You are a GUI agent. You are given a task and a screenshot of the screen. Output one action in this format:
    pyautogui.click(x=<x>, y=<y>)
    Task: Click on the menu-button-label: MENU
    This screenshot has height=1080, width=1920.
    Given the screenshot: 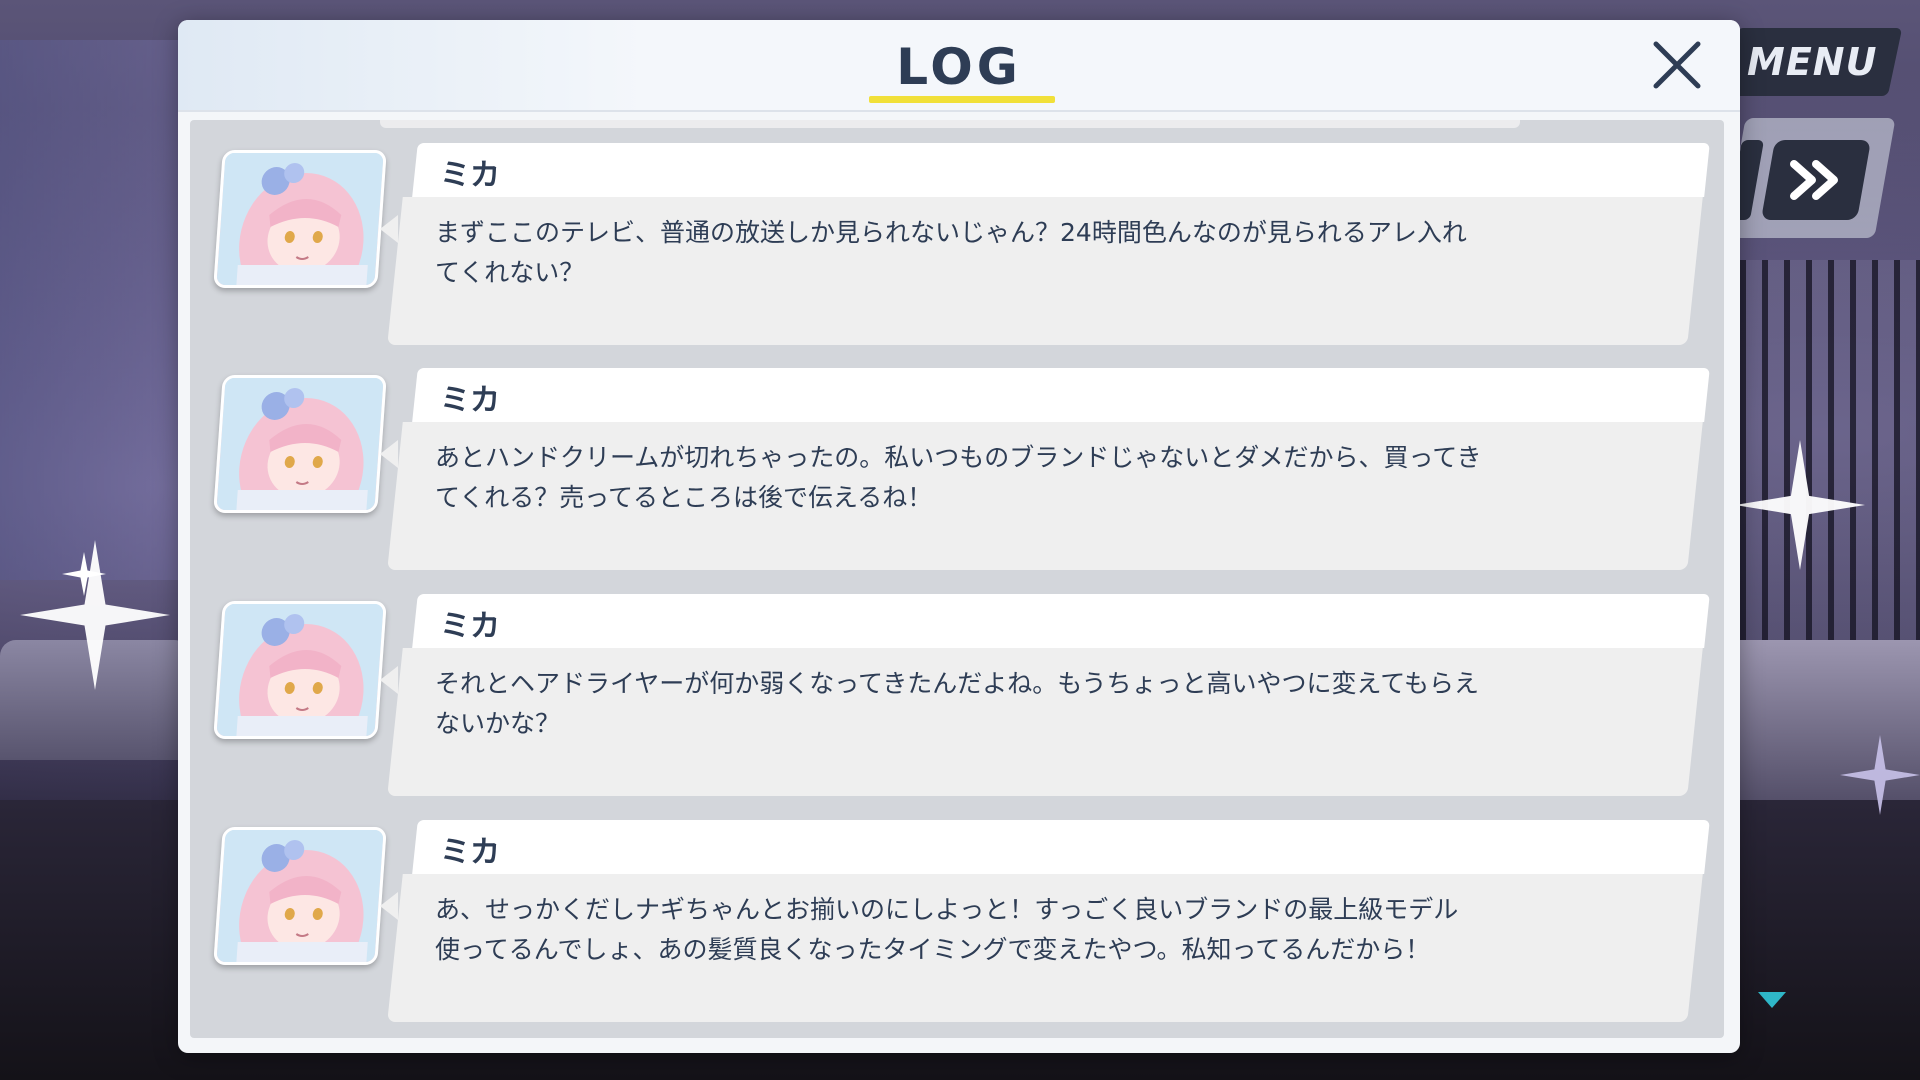 What is the action you would take?
    pyautogui.click(x=1812, y=62)
    